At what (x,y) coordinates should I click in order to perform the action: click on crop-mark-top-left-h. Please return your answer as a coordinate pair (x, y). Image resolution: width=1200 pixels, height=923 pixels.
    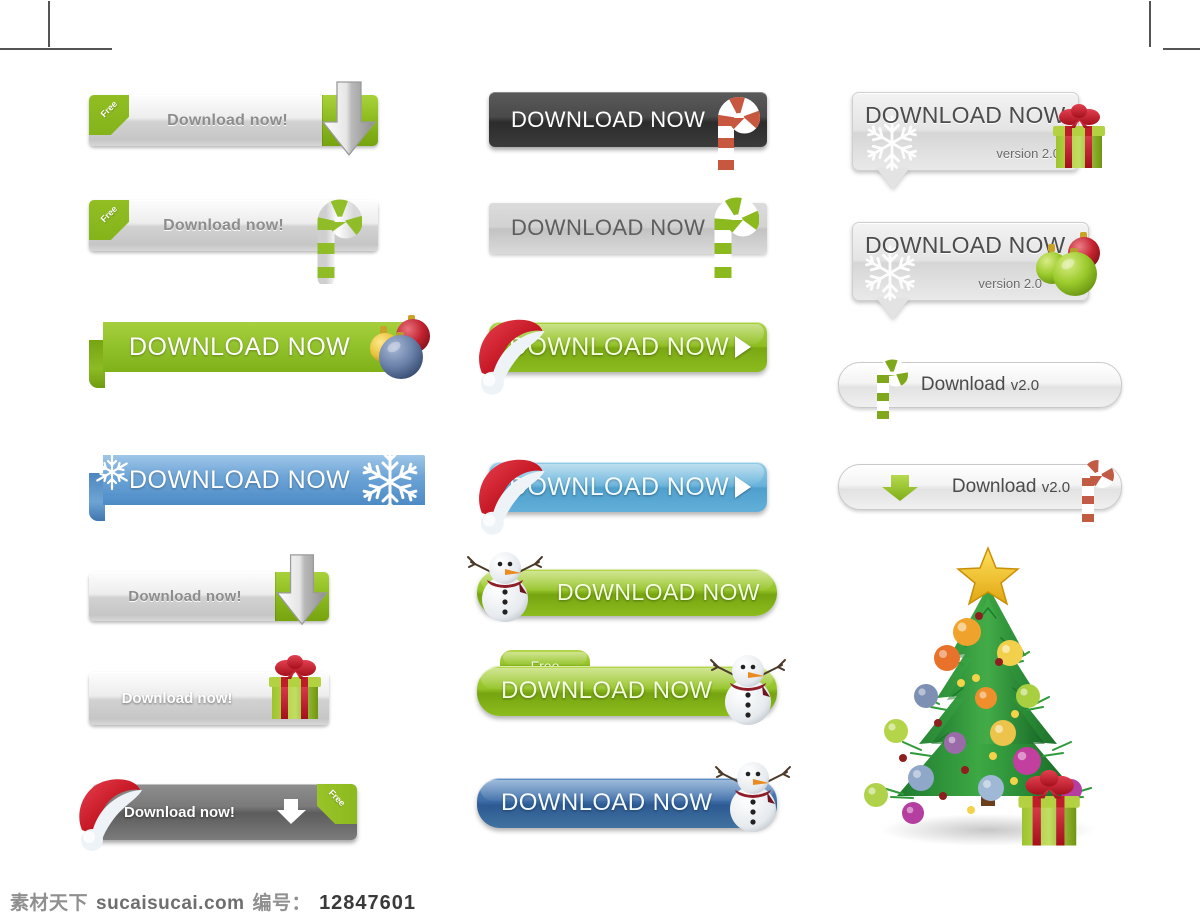
    Looking at the image, I should click on (56, 49).